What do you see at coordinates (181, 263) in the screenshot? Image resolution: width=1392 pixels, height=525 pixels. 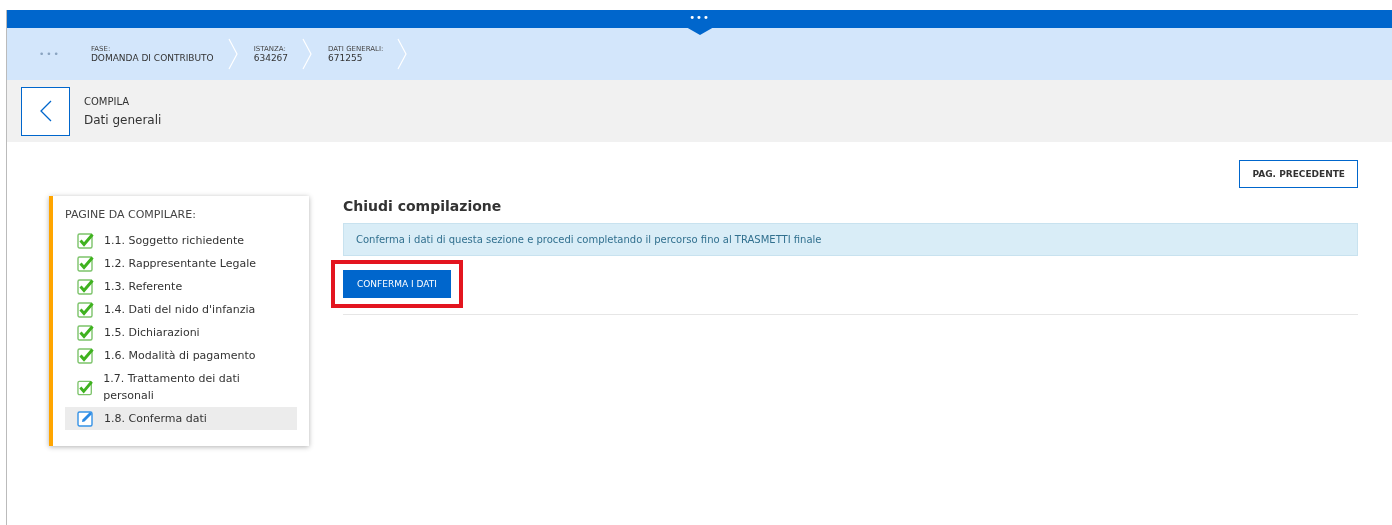 I see `page-item: 1.2. Rappresentante Legale` at bounding box center [181, 263].